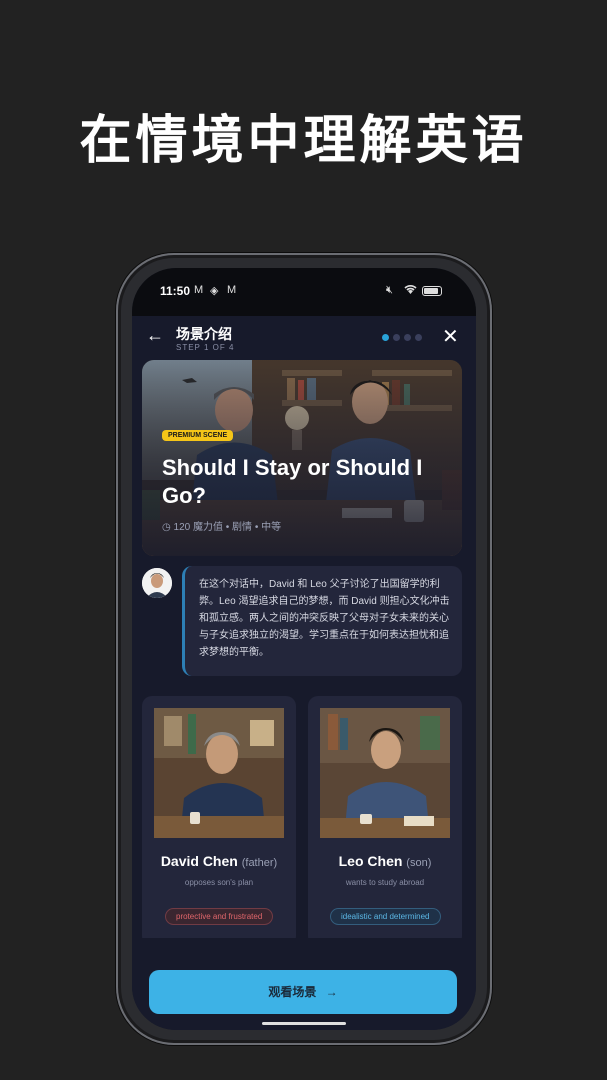 This screenshot has height=1080, width=607. Describe the element at coordinates (419, 863) in the screenshot. I see `character-role: (son)` at that location.